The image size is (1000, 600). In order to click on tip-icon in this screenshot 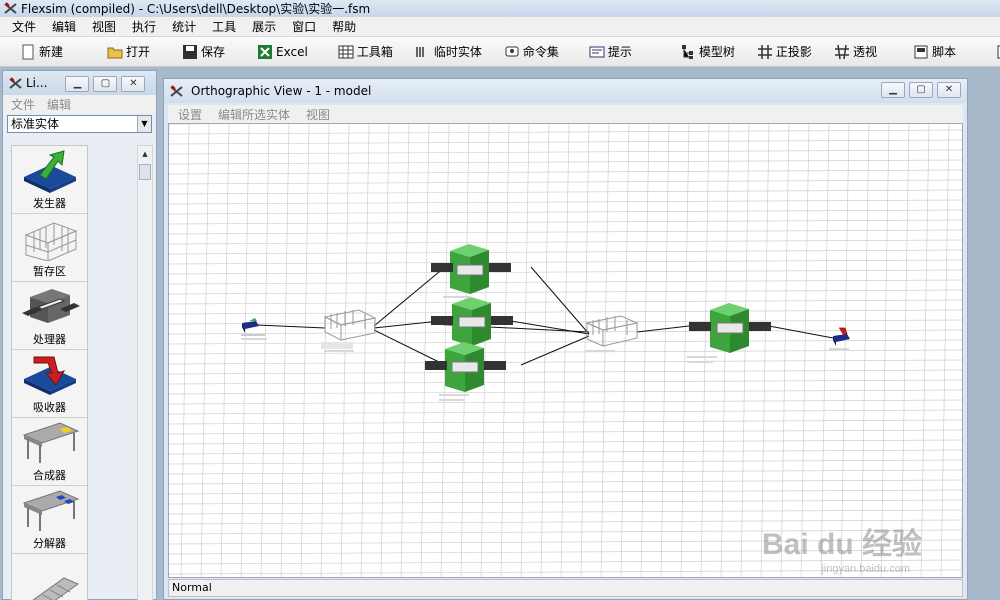, I will do `click(597, 51)`.